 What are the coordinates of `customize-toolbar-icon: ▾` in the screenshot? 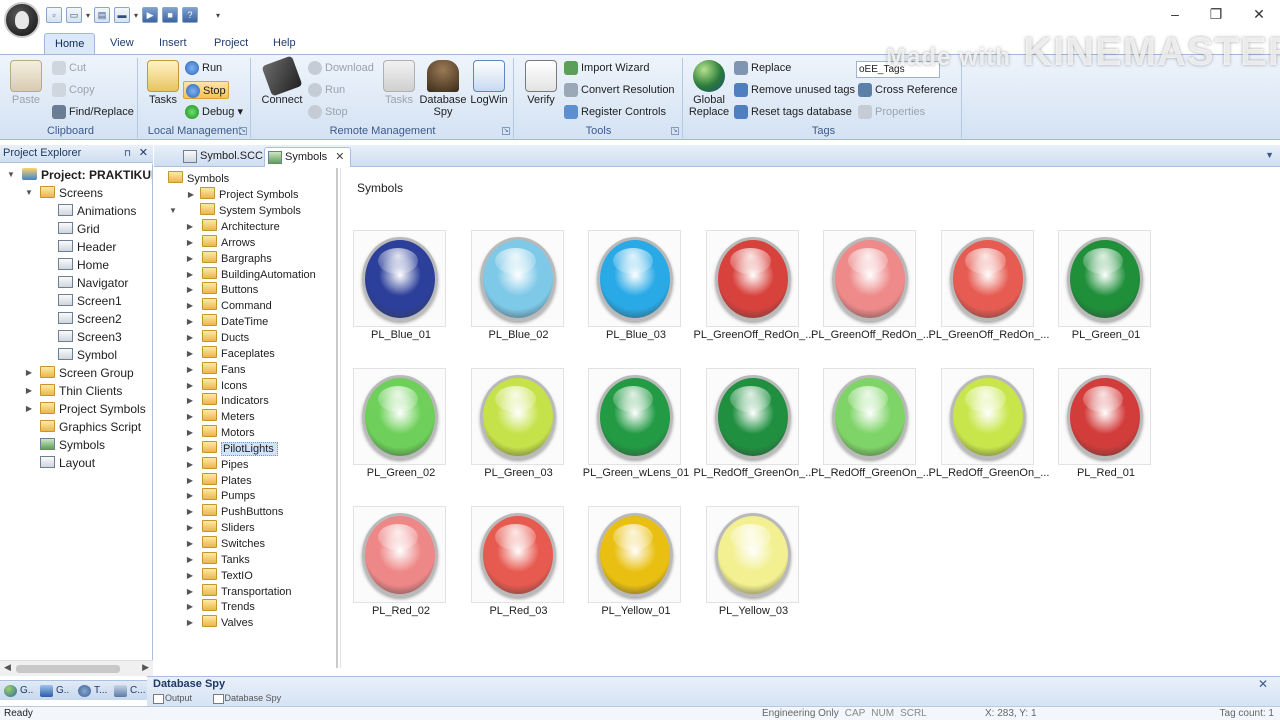 It's located at (218, 15).